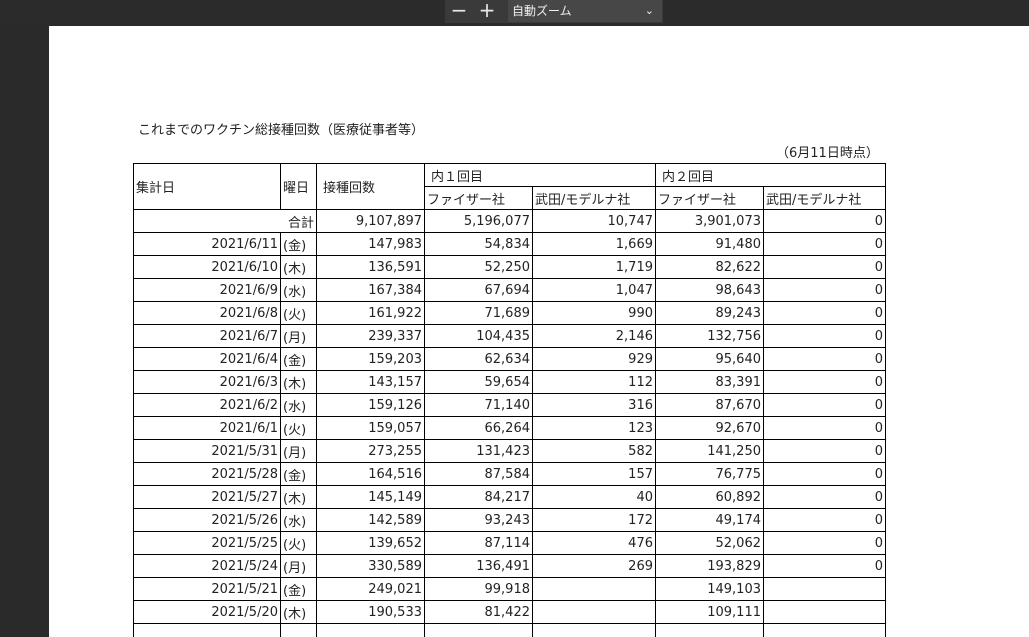 The height and width of the screenshot is (637, 1029). I want to click on zoom-select-value: 自動ズーム, so click(542, 11).